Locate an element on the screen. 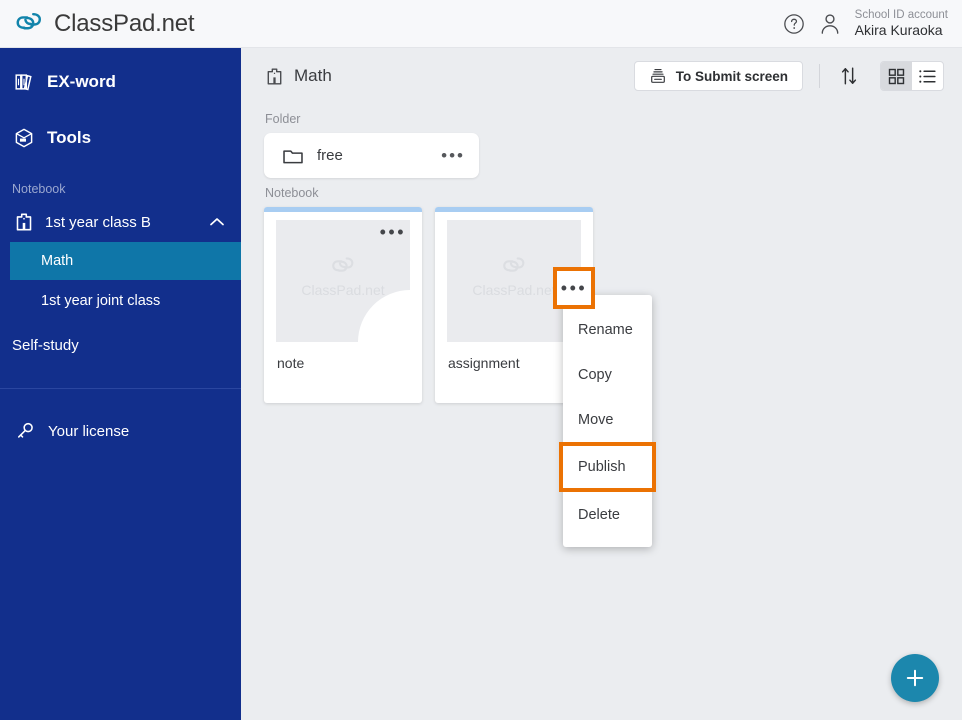 The image size is (962, 720). page-title: Math is located at coordinates (298, 76).